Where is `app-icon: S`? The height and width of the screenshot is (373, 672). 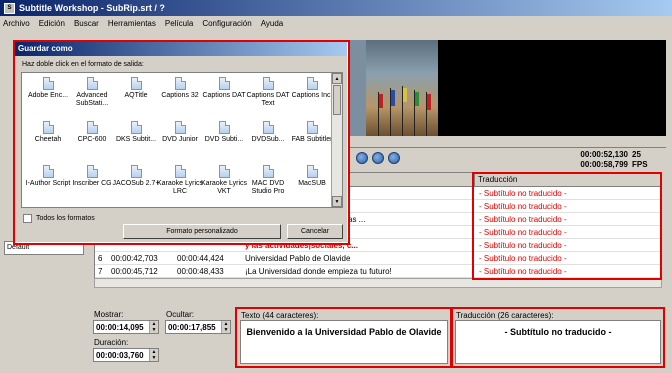 app-icon: S is located at coordinates (9, 8).